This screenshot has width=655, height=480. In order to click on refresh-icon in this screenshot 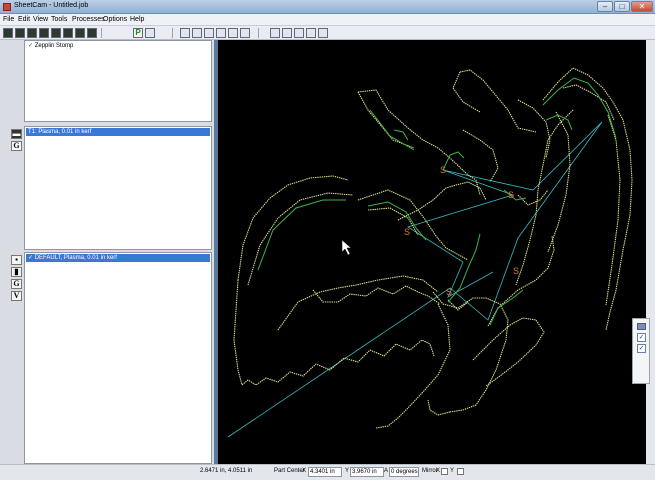, I will do `click(150, 33)`.